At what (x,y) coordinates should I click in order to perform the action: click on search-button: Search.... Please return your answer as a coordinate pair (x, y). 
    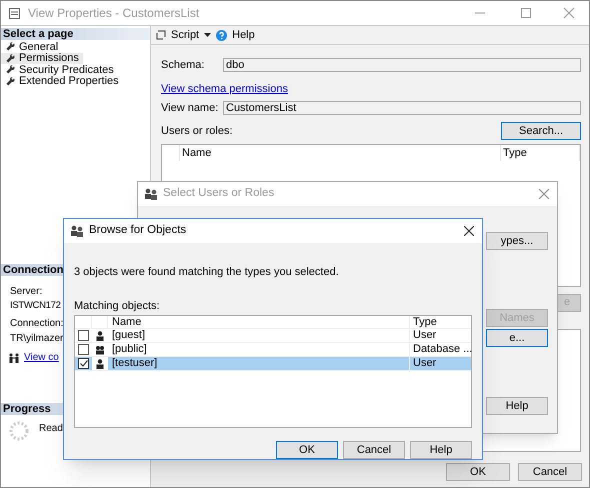
    Looking at the image, I should click on (541, 131).